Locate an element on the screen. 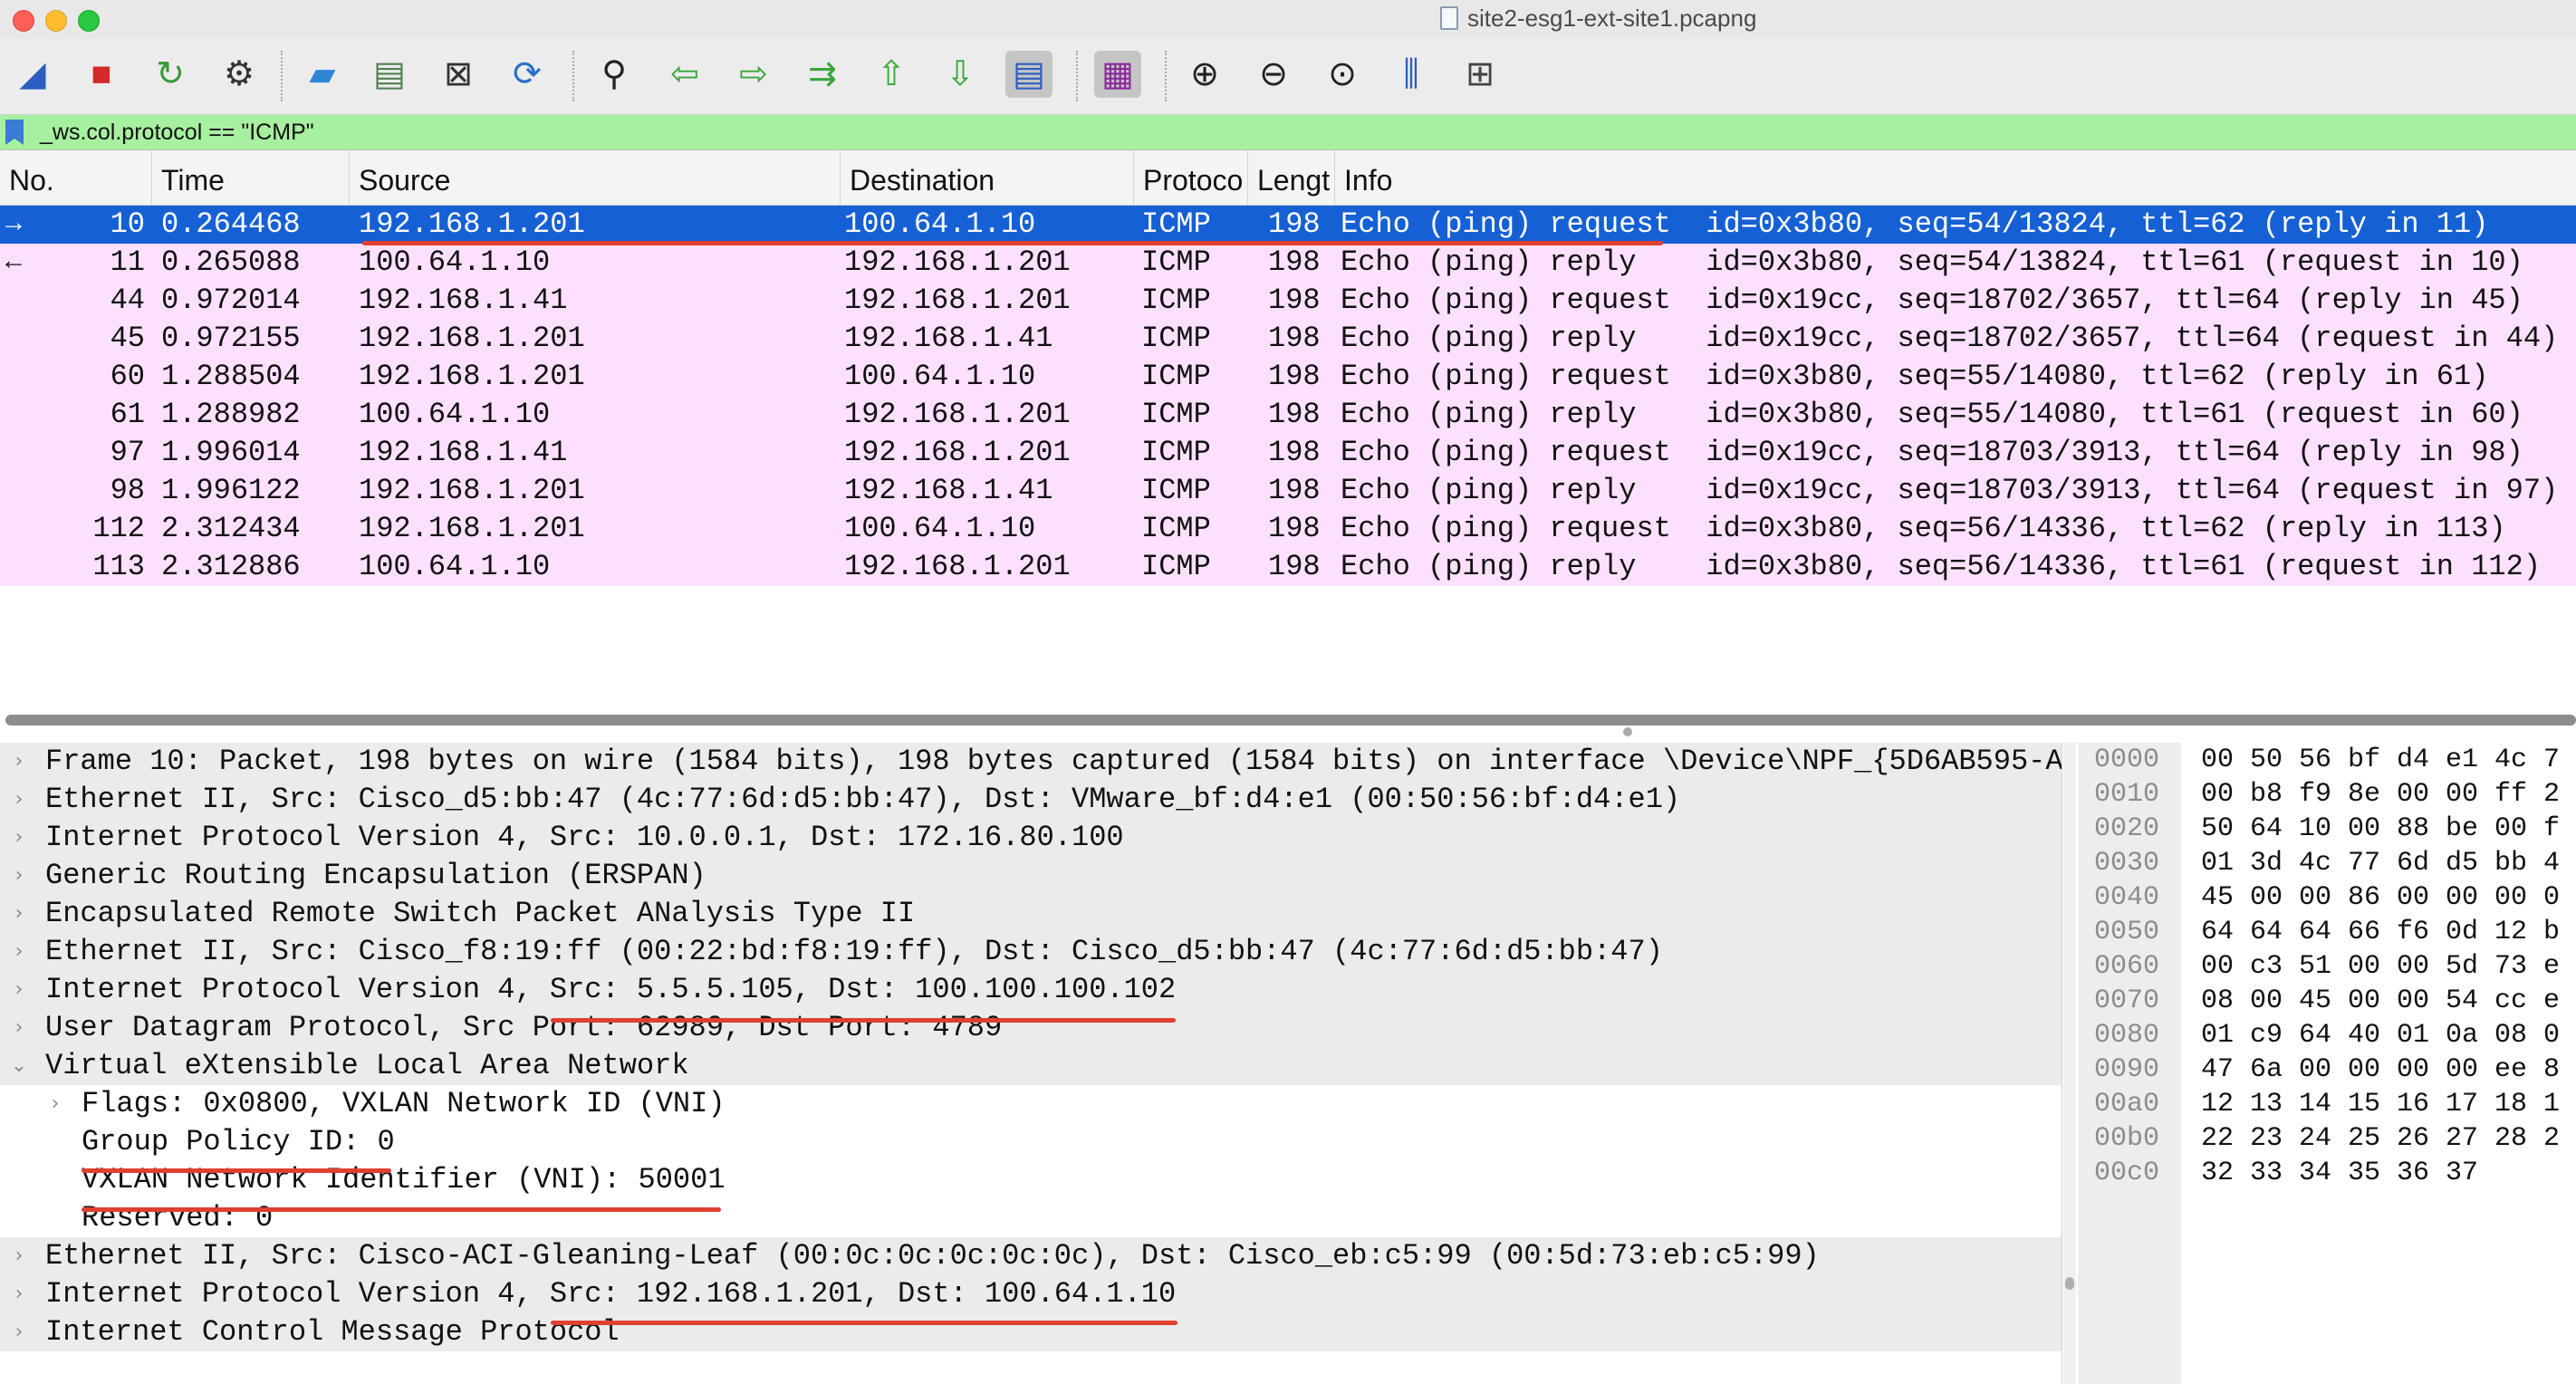 The height and width of the screenshot is (1384, 2576). go-to-packet-icon: ⇉ is located at coordinates (822, 74).